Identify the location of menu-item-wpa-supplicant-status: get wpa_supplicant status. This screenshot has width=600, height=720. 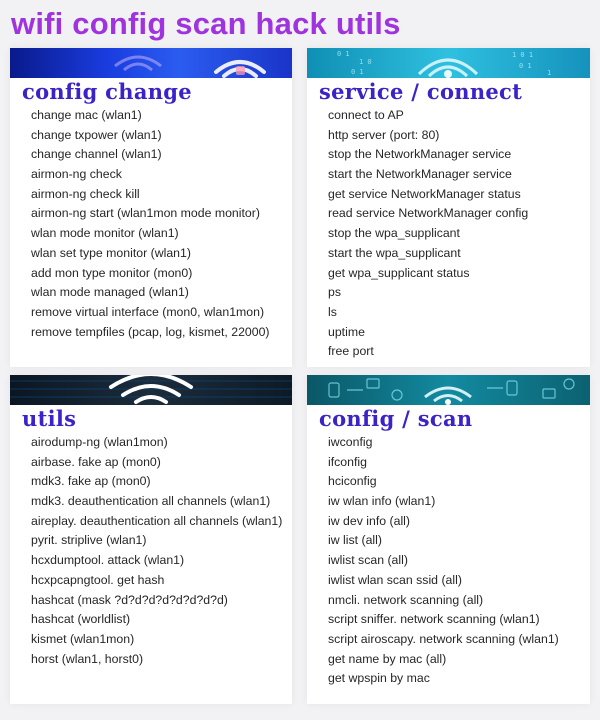
(428, 274).